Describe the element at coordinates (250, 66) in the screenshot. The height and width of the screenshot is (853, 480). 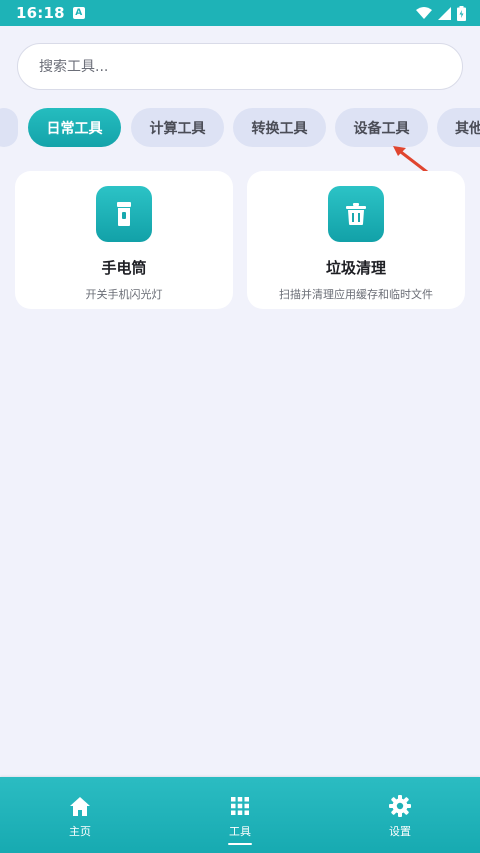
I see `search-input` at that location.